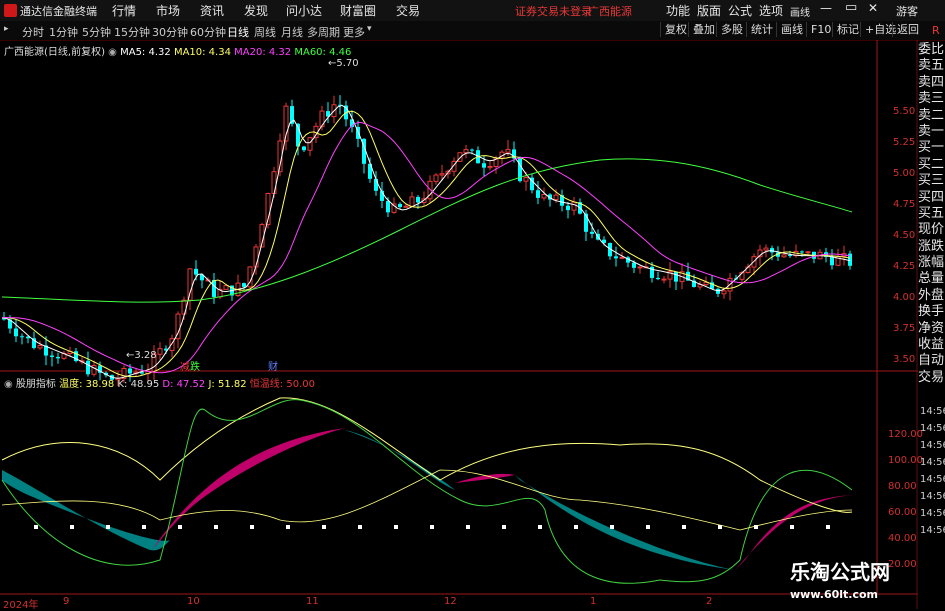 The height and width of the screenshot is (611, 945). Describe the element at coordinates (931, 66) in the screenshot. I see `sb-sell5: 卖五` at that location.